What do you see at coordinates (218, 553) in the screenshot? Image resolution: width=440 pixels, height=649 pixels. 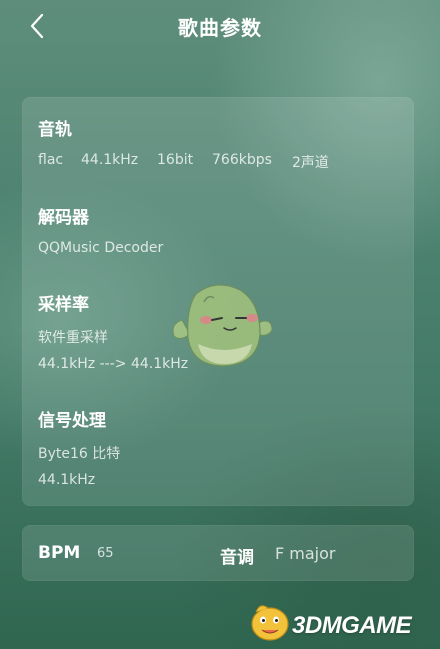 I see `bpm-key-card: BPM 65 音调 F major` at bounding box center [218, 553].